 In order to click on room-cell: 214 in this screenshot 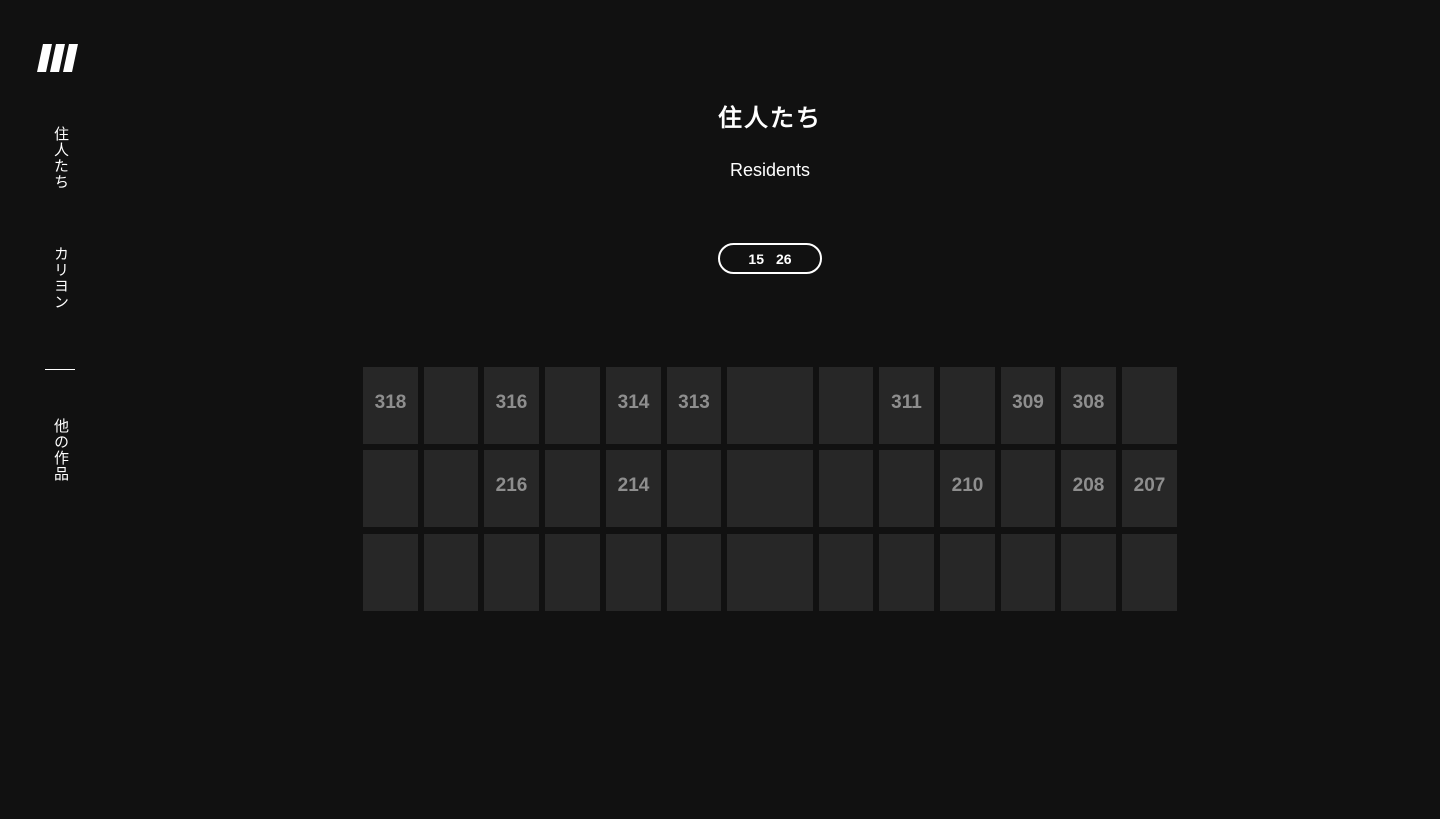, I will do `click(633, 488)`.